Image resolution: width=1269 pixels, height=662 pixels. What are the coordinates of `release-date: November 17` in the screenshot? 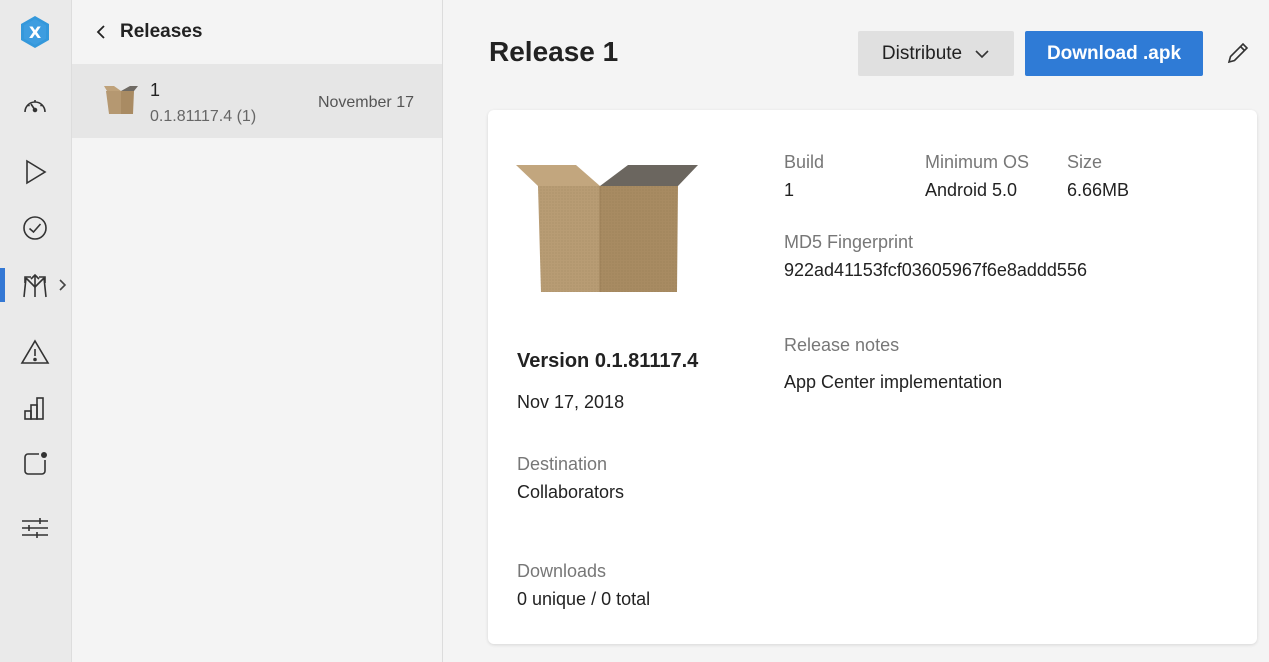 It's located at (365, 102).